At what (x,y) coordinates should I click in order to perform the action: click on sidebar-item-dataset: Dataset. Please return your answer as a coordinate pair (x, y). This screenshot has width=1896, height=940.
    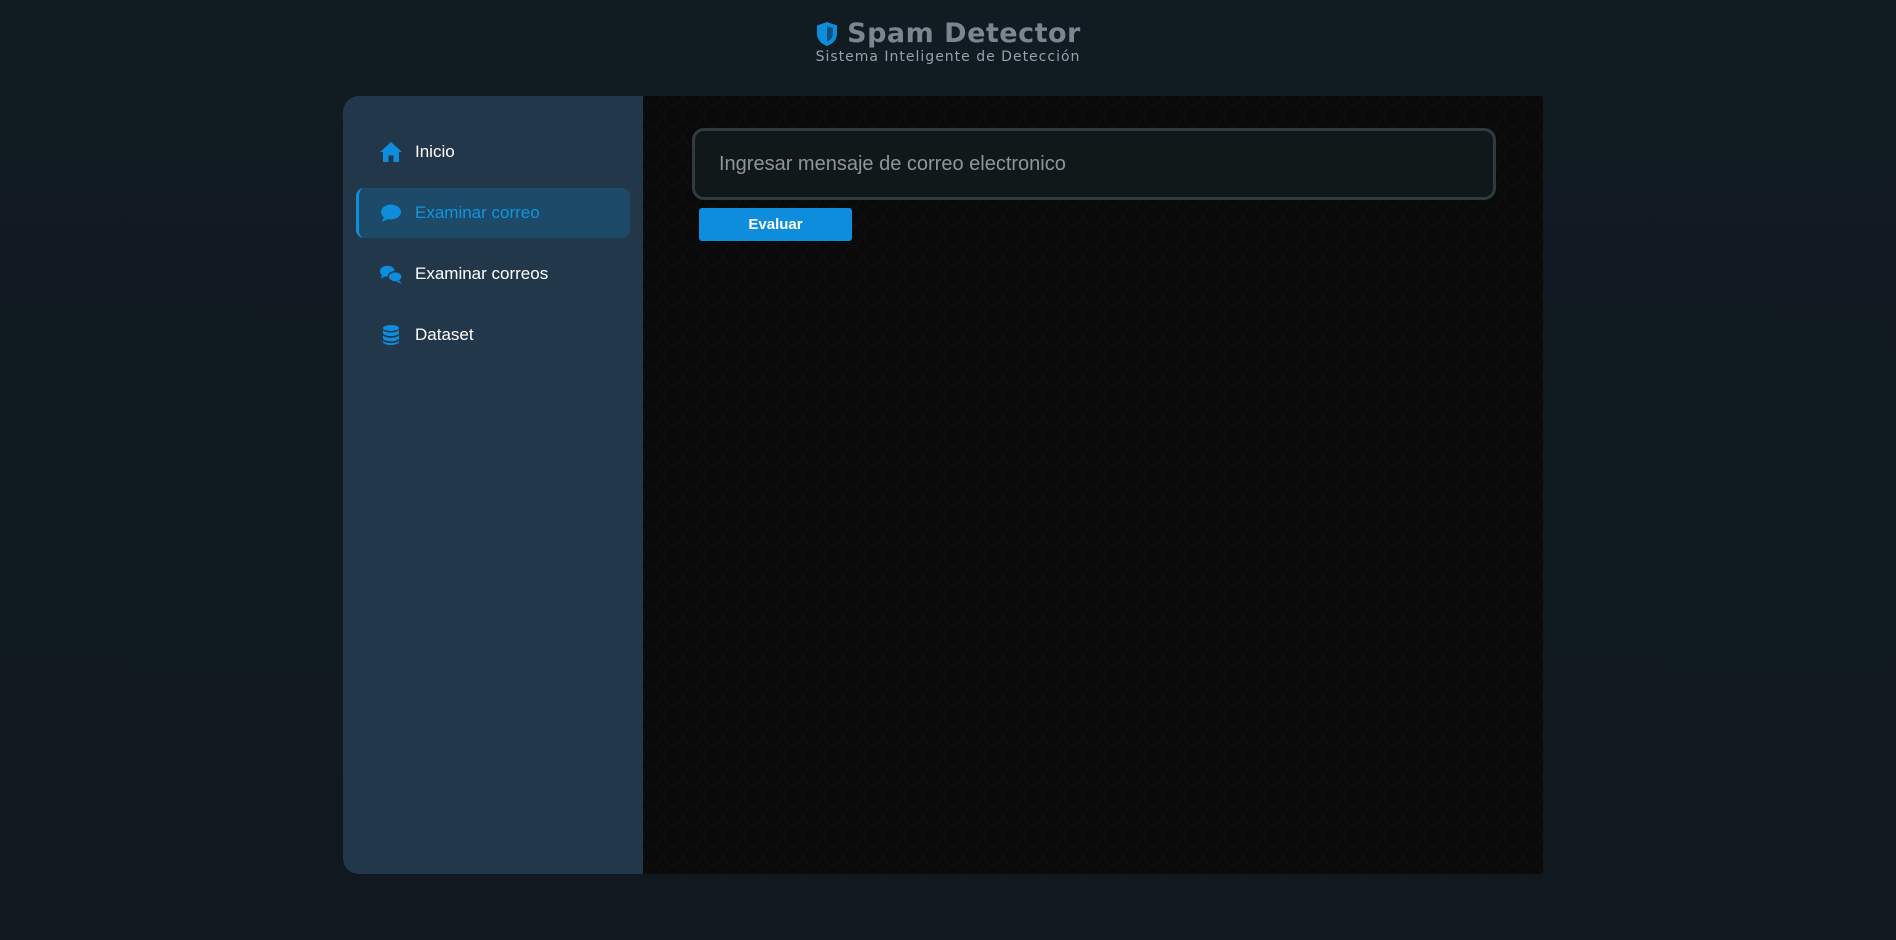
    Looking at the image, I should click on (493, 335).